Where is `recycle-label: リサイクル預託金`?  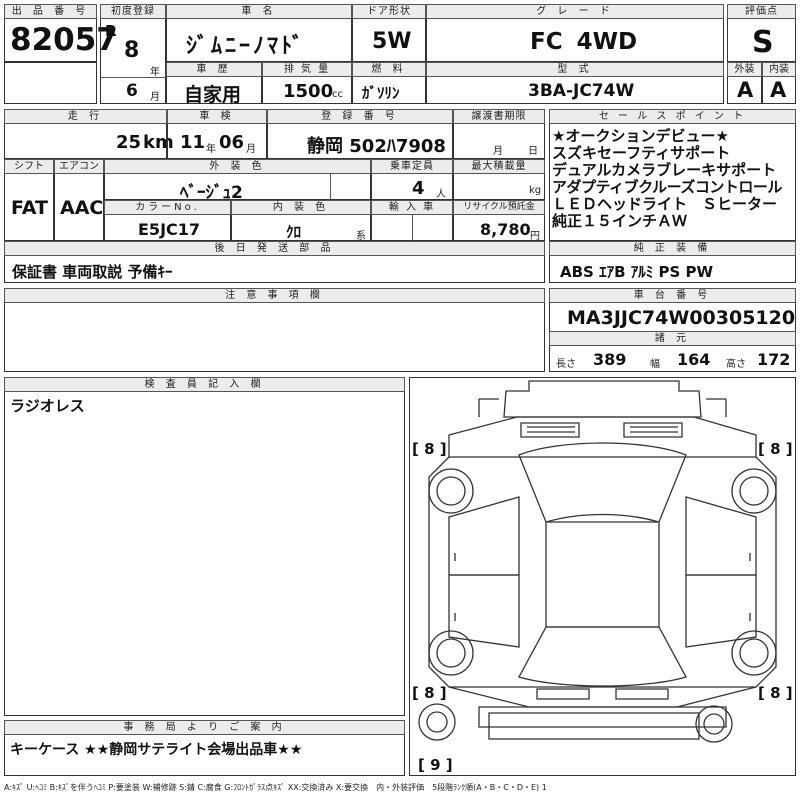
recycle-label: リサイクル預託金 is located at coordinates (499, 207).